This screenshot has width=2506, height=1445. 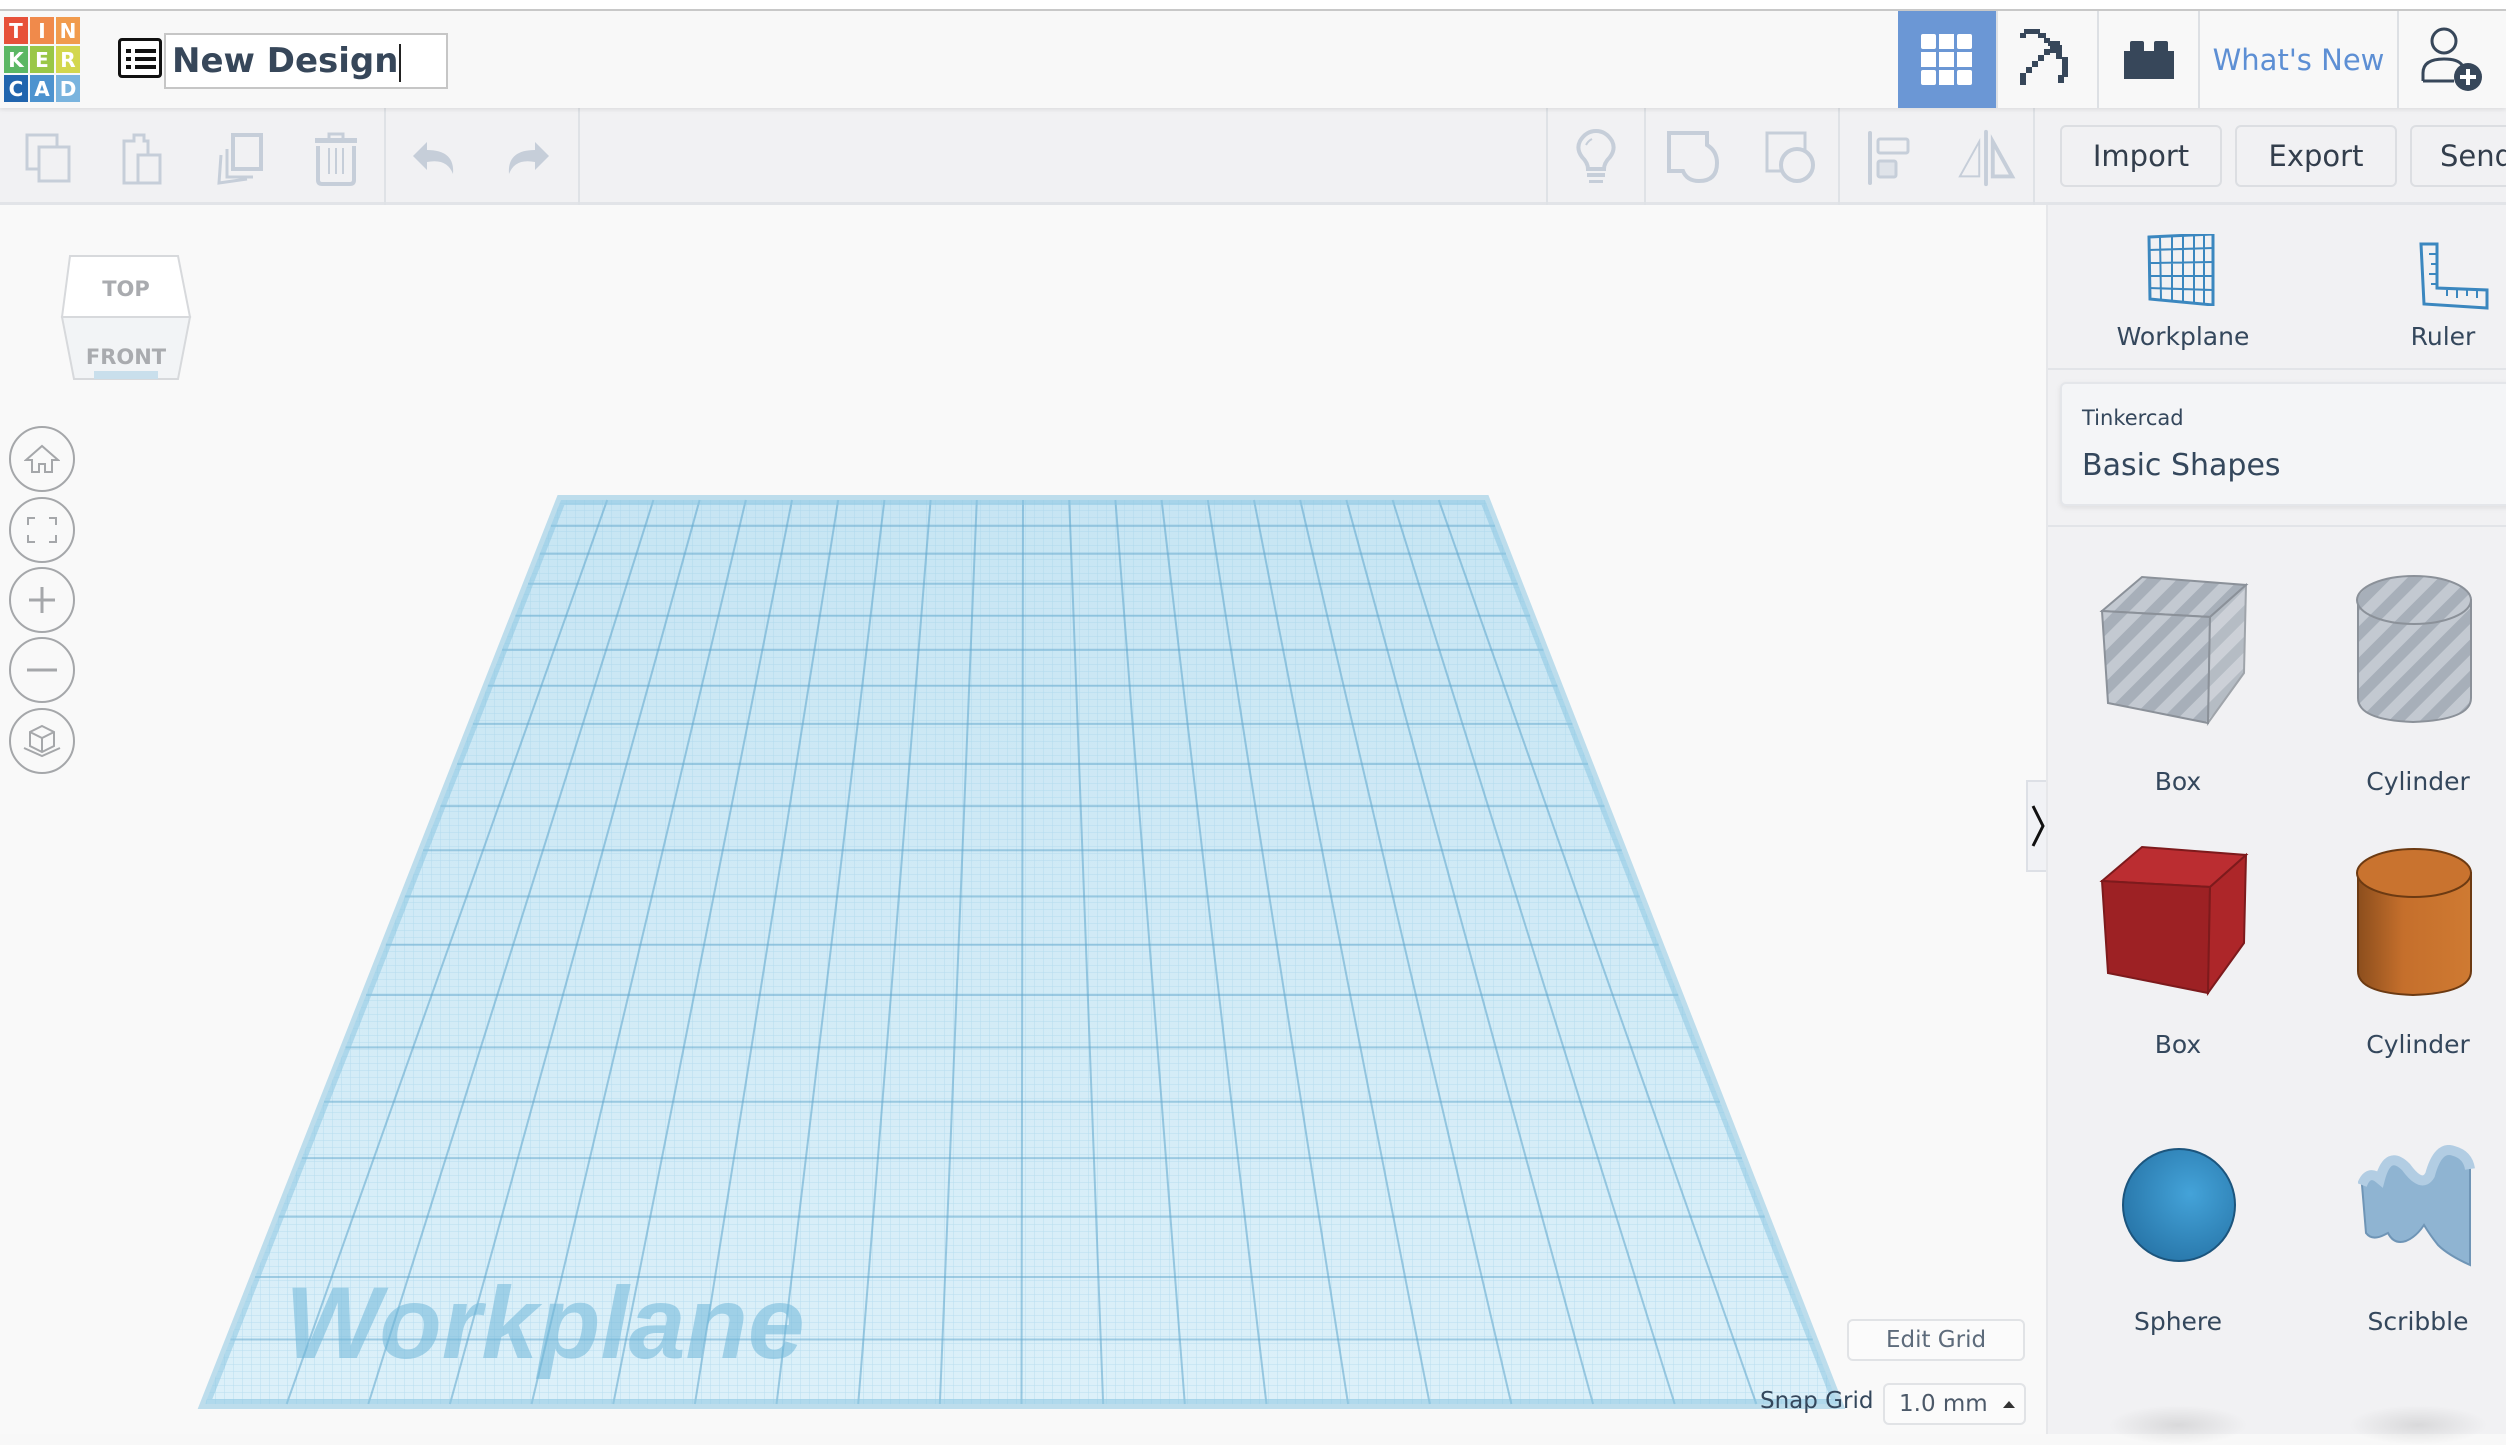 I want to click on home-view-button, so click(x=42, y=459).